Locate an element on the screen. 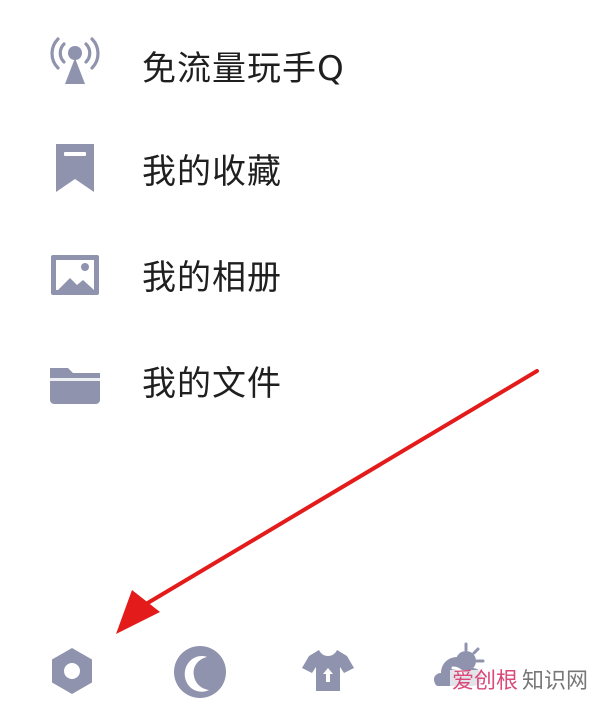 The height and width of the screenshot is (706, 600). dress-up-icon is located at coordinates (328, 670).